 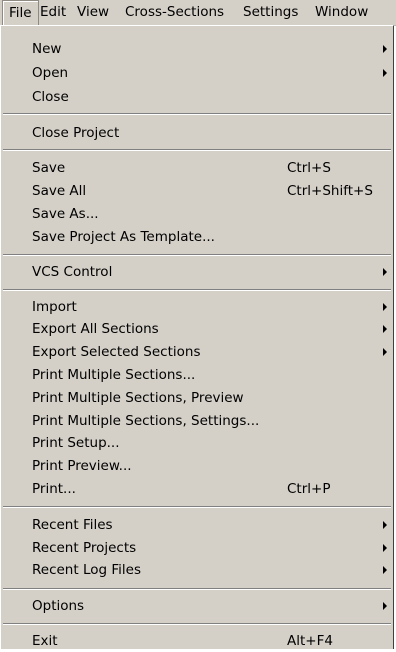 I want to click on menubar-view: View, so click(x=93, y=12).